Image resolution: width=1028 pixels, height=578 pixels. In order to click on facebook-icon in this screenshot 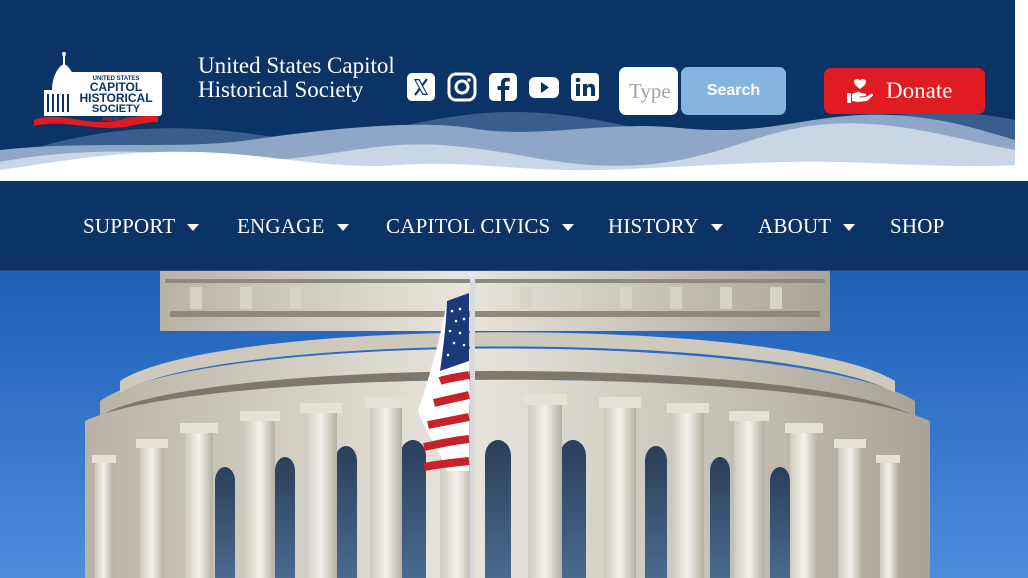, I will do `click(503, 87)`.